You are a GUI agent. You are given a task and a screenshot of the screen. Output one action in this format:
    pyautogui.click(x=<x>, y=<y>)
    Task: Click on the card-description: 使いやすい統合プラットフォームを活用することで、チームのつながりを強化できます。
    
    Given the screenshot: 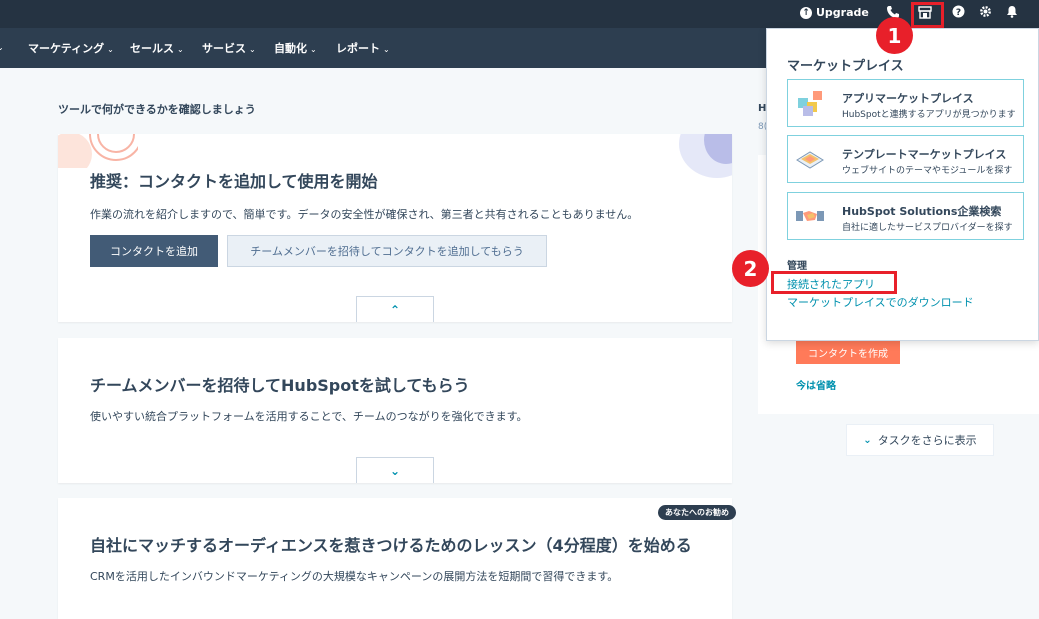 What is the action you would take?
    pyautogui.click(x=309, y=416)
    